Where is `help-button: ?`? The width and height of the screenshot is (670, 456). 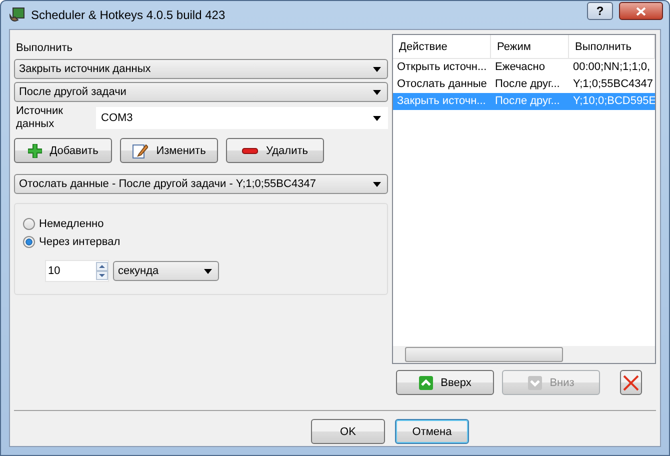 help-button: ? is located at coordinates (600, 11).